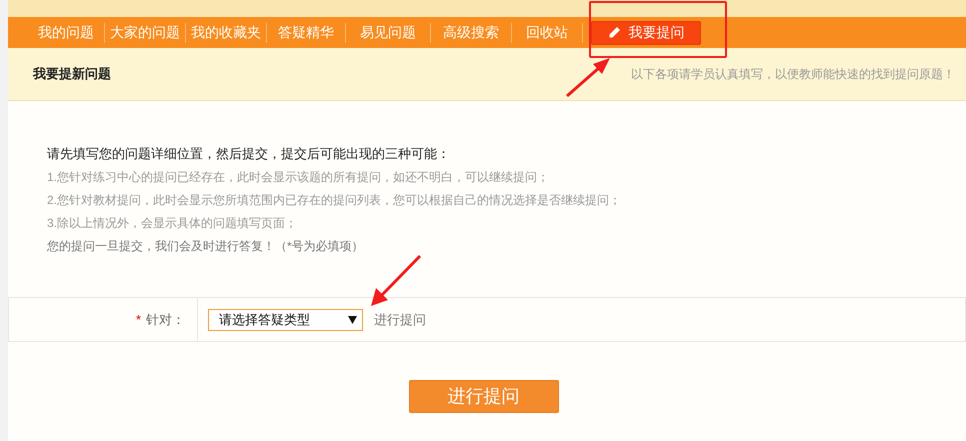 The height and width of the screenshot is (441, 966). What do you see at coordinates (206, 246) in the screenshot?
I see `note-text: 您的提问一旦提交，我们会及时进行答复！（*号为必填项）` at bounding box center [206, 246].